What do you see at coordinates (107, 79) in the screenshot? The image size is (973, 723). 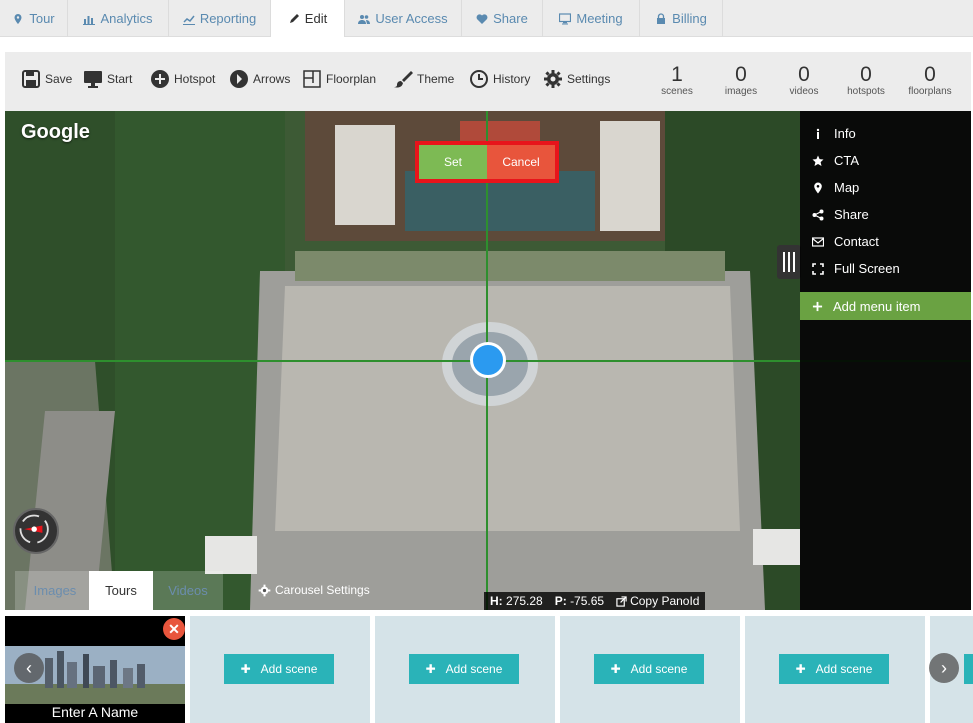 I see `start-button: Start` at bounding box center [107, 79].